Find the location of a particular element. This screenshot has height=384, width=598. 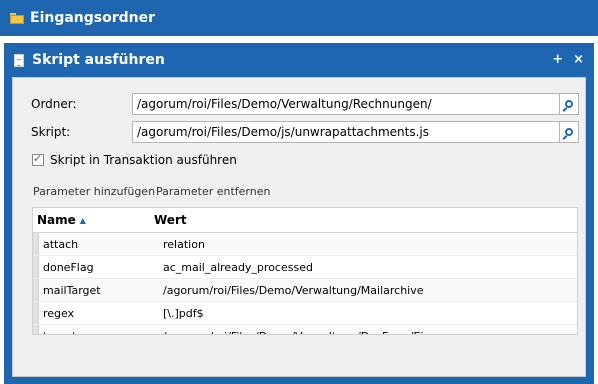

script-field is located at coordinates (348, 132).